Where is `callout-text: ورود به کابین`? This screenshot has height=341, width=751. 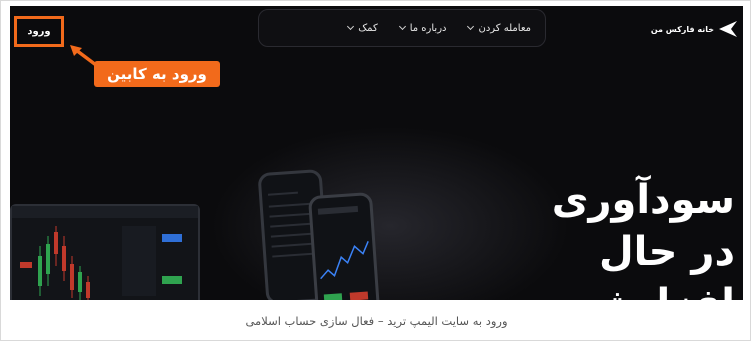 callout-text: ورود به کابین is located at coordinates (157, 74).